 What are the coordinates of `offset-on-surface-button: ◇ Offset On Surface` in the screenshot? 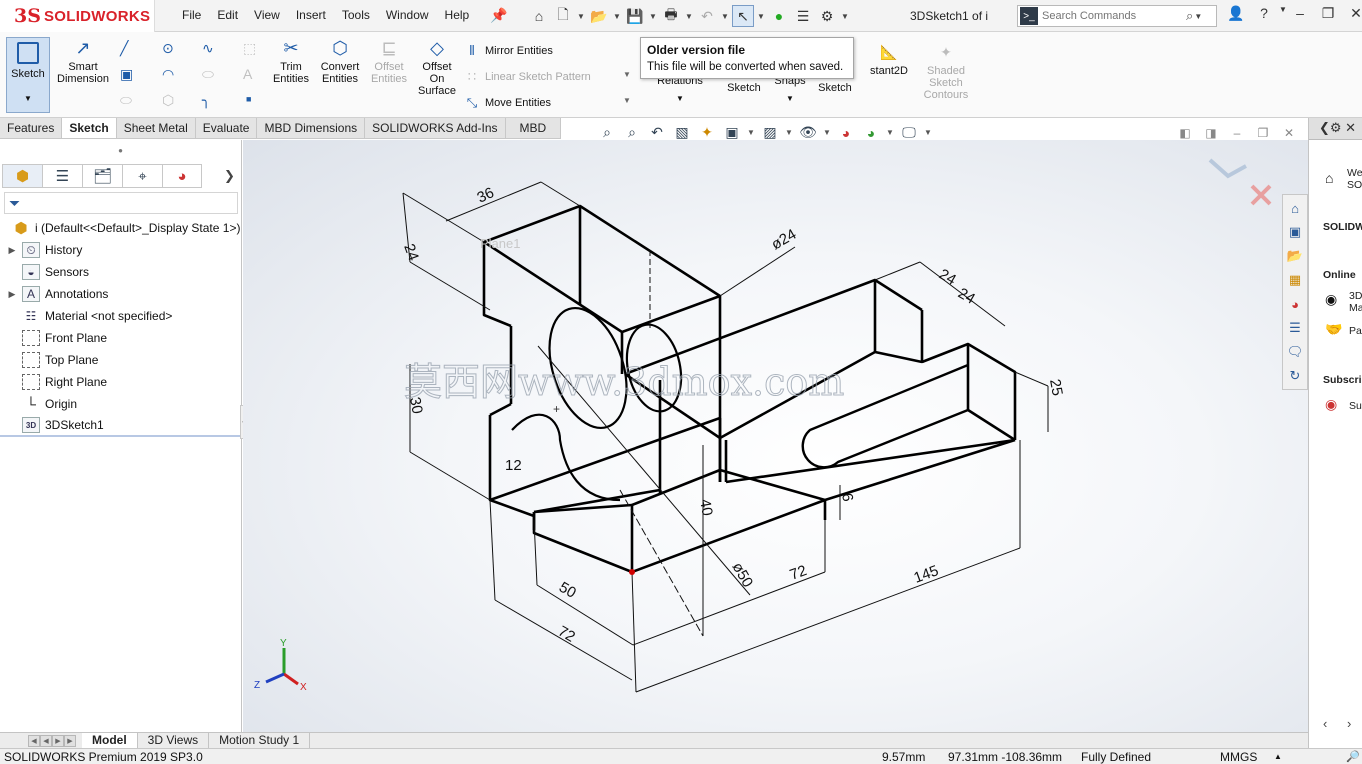 It's located at (437, 67).